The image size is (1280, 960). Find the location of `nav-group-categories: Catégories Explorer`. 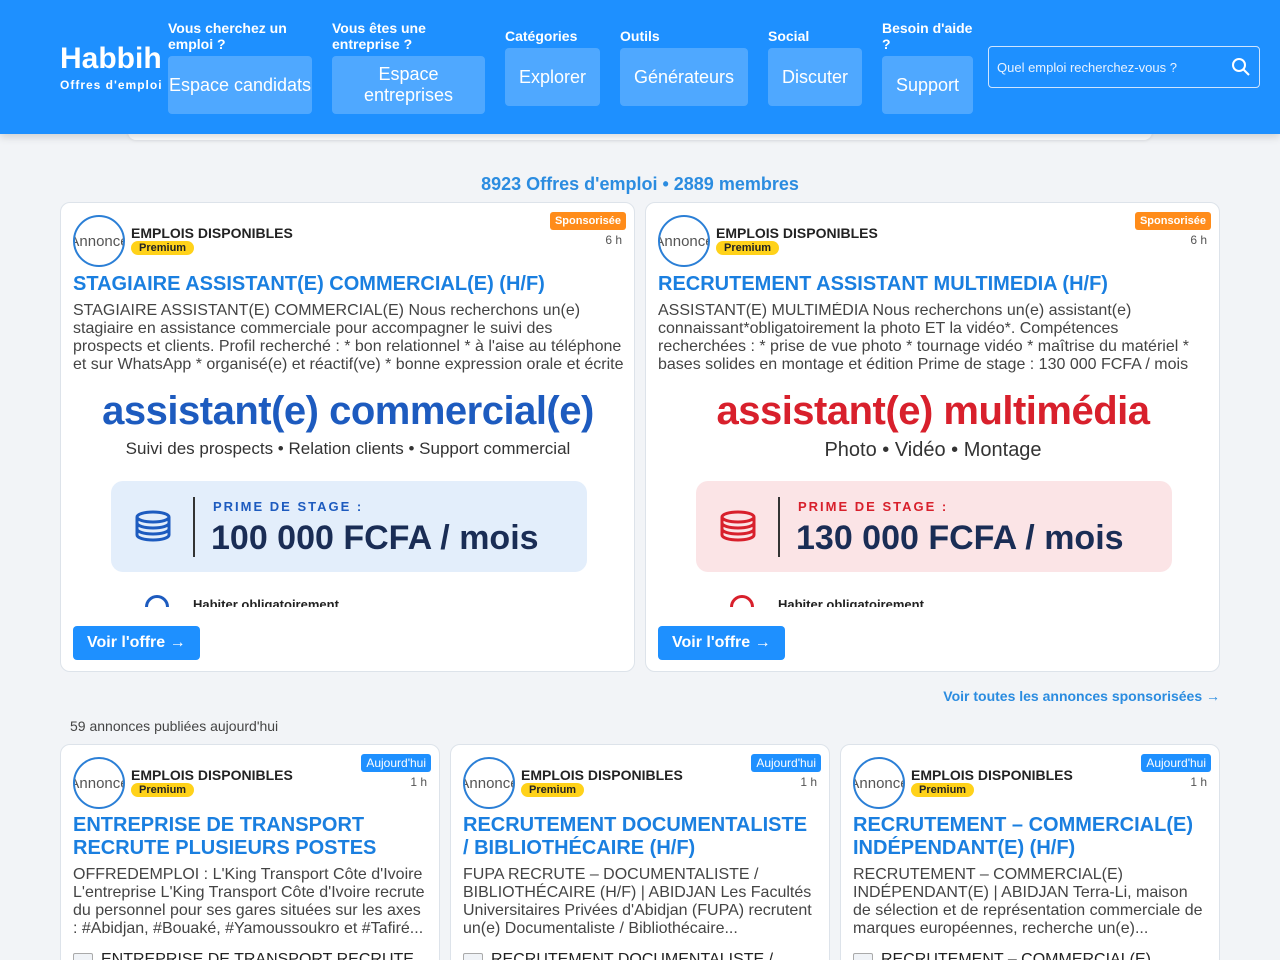

nav-group-categories: Catégories Explorer is located at coordinates (552, 67).